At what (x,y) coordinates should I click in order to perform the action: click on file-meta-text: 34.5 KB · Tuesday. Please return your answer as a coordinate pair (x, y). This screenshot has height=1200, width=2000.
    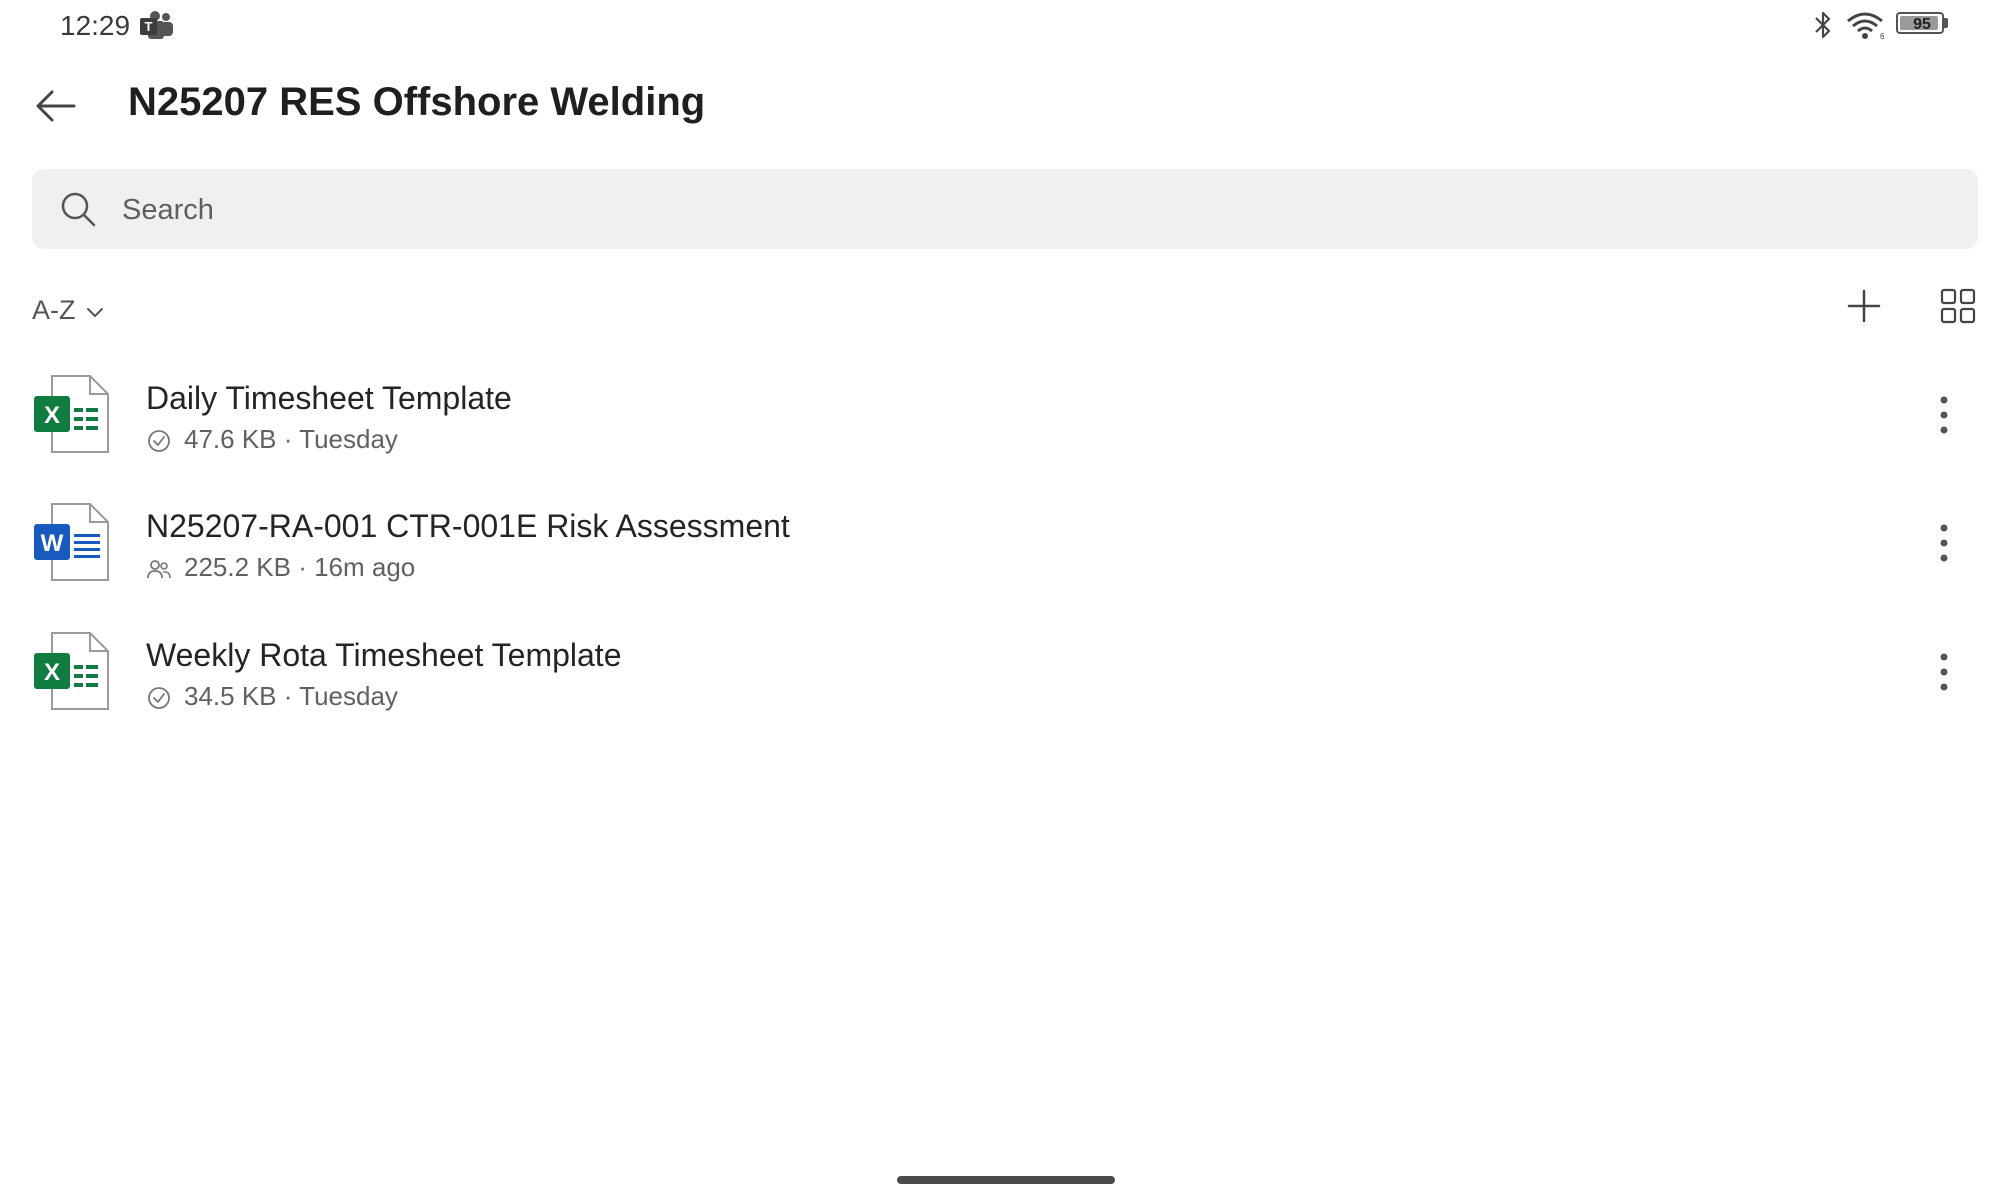
    Looking at the image, I should click on (291, 696).